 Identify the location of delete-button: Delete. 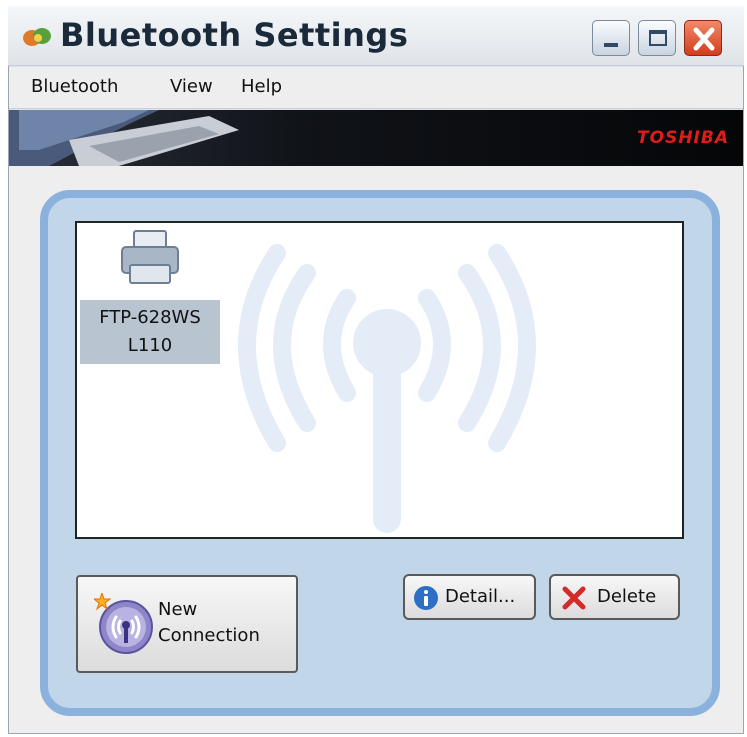
(614, 597).